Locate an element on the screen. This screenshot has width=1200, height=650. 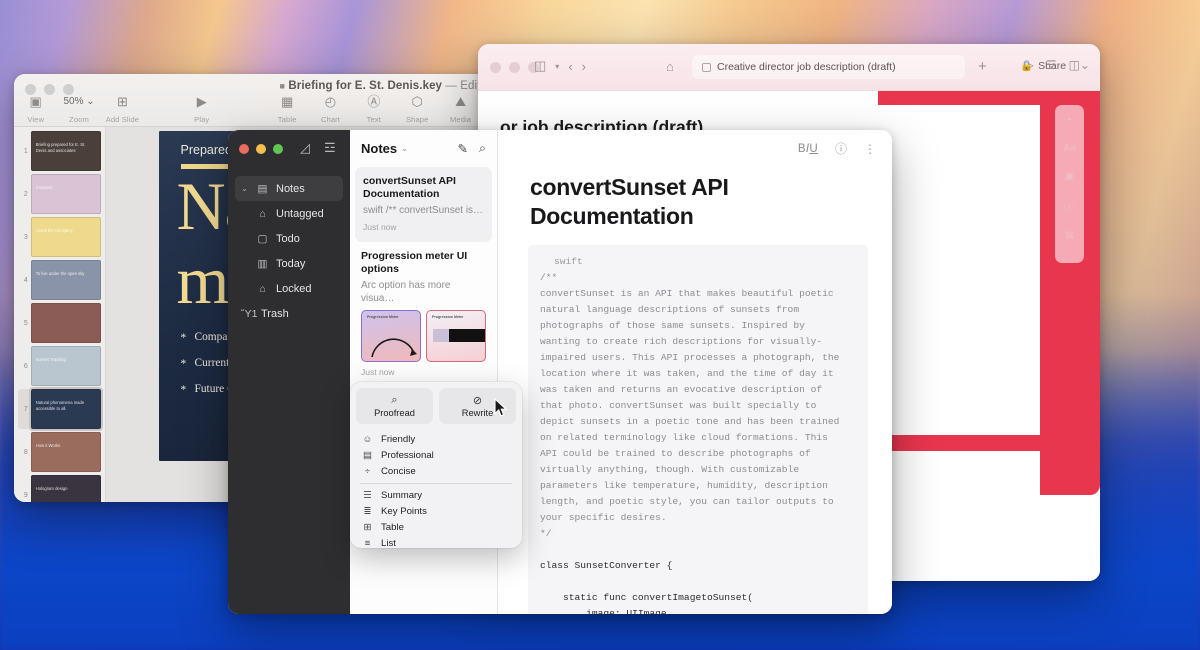
forward-button: › is located at coordinates (584, 66).